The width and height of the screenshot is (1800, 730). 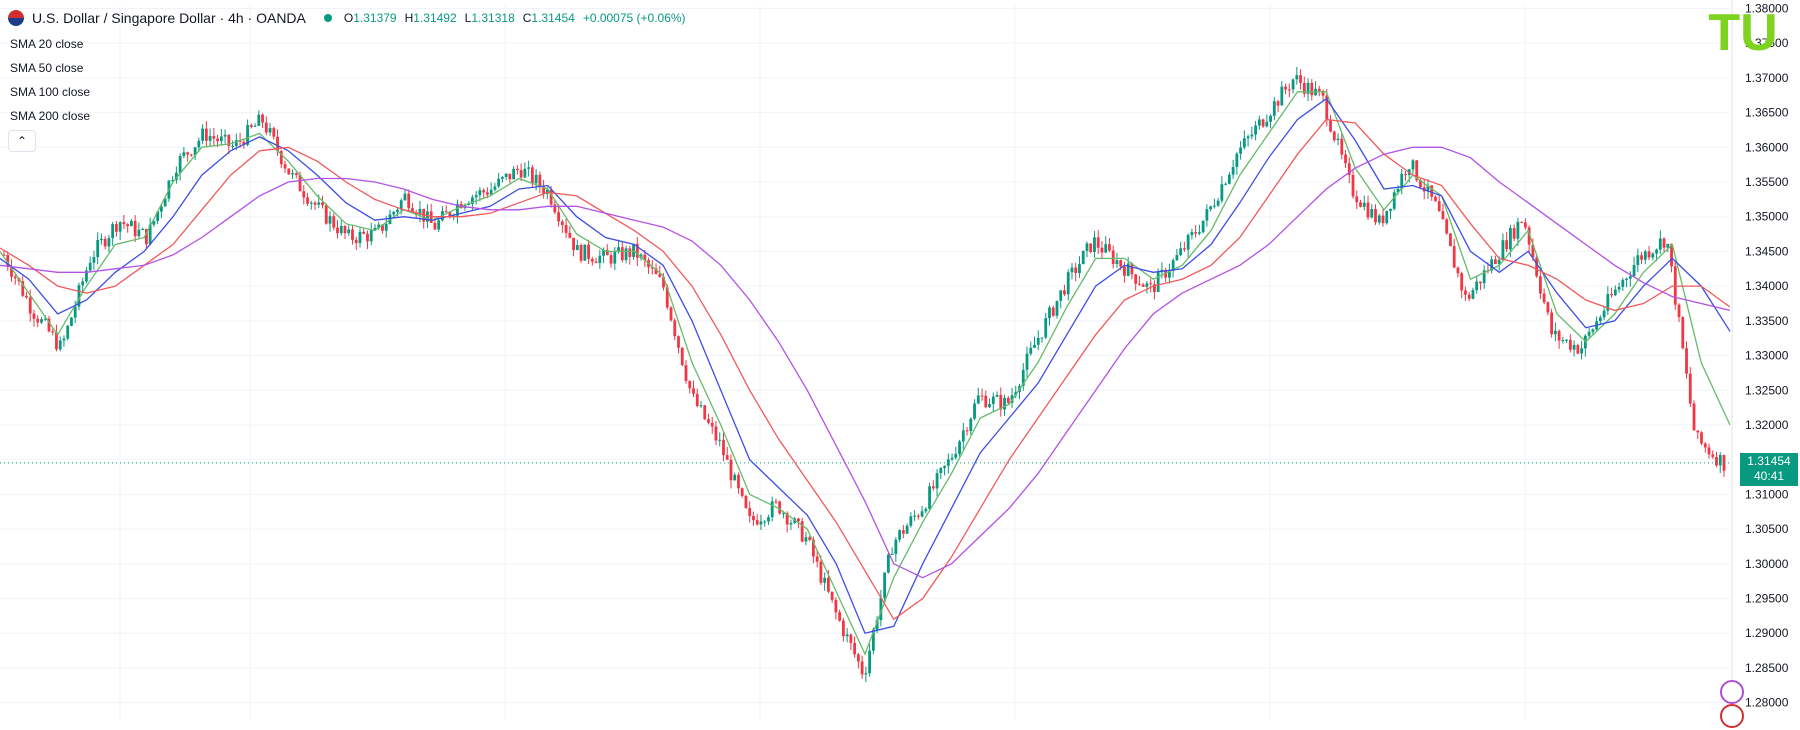 I want to click on collapse-indicators-button: ⌃, so click(x=22, y=141).